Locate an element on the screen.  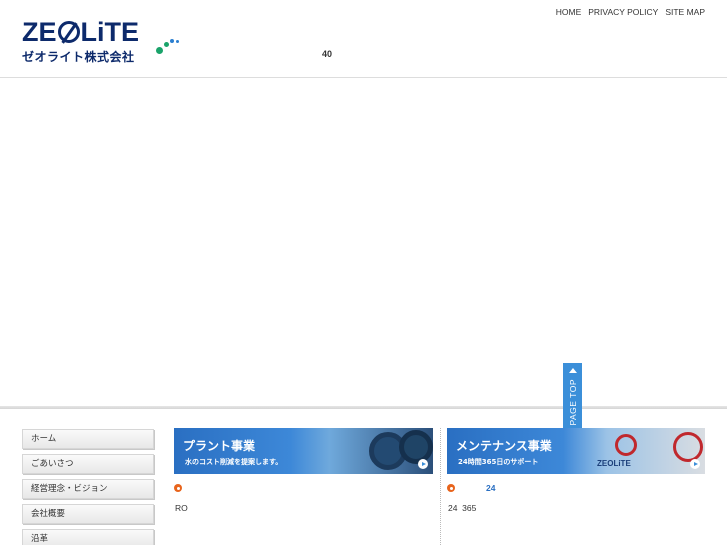
nav-site-map-link: SITE MAP is located at coordinates (685, 12).